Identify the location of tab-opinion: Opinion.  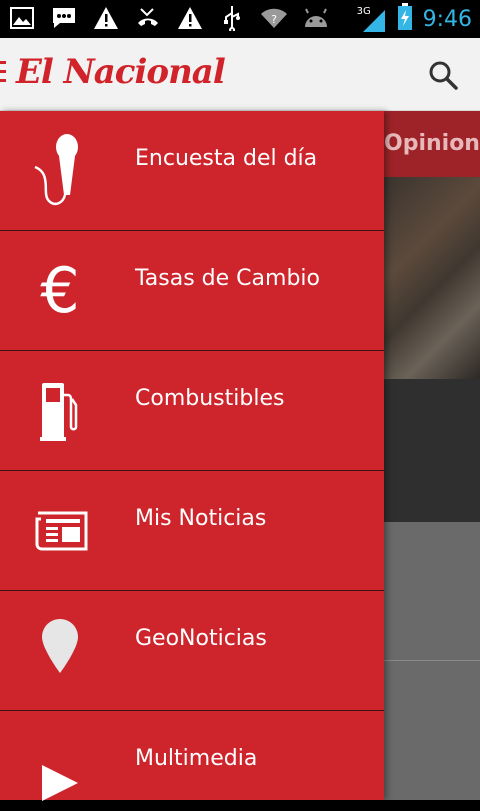
(432, 144).